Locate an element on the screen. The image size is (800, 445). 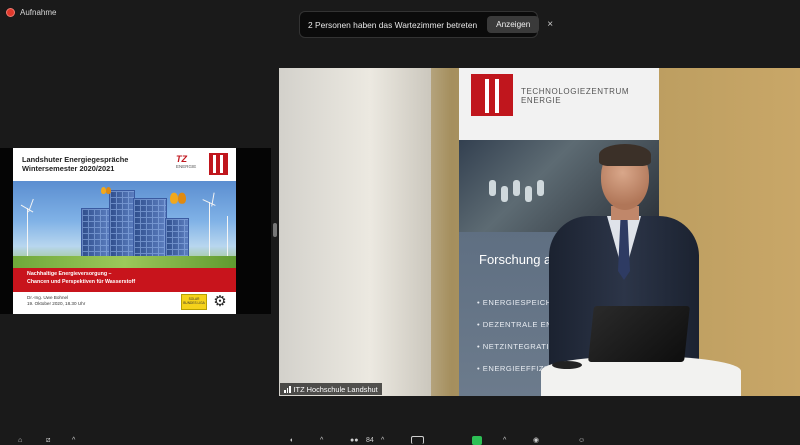
banner-org-line2: ENERGIE is located at coordinates (541, 100).